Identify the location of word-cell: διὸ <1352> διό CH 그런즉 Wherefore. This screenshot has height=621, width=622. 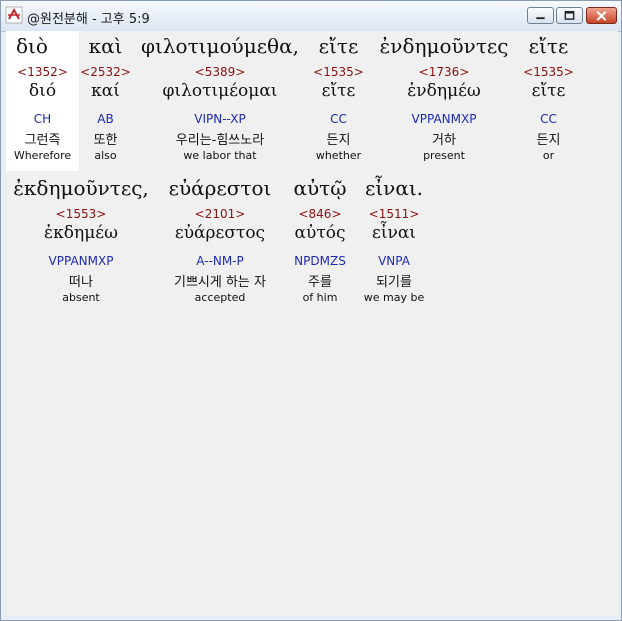
(42, 101).